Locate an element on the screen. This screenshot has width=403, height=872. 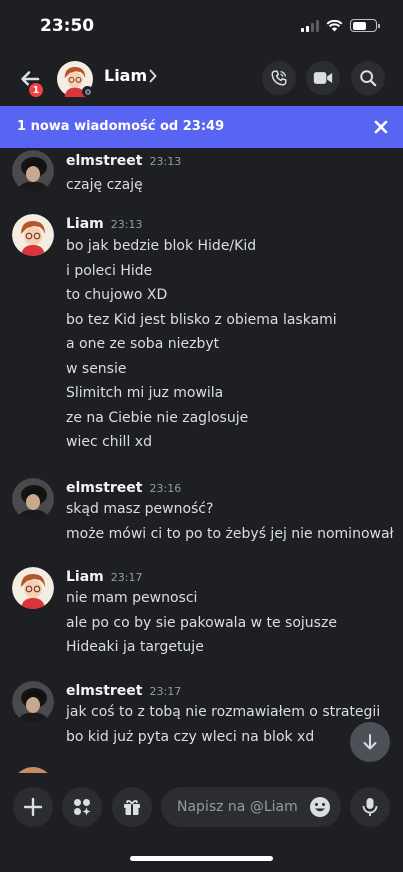
wifi-icon is located at coordinates (334, 25).